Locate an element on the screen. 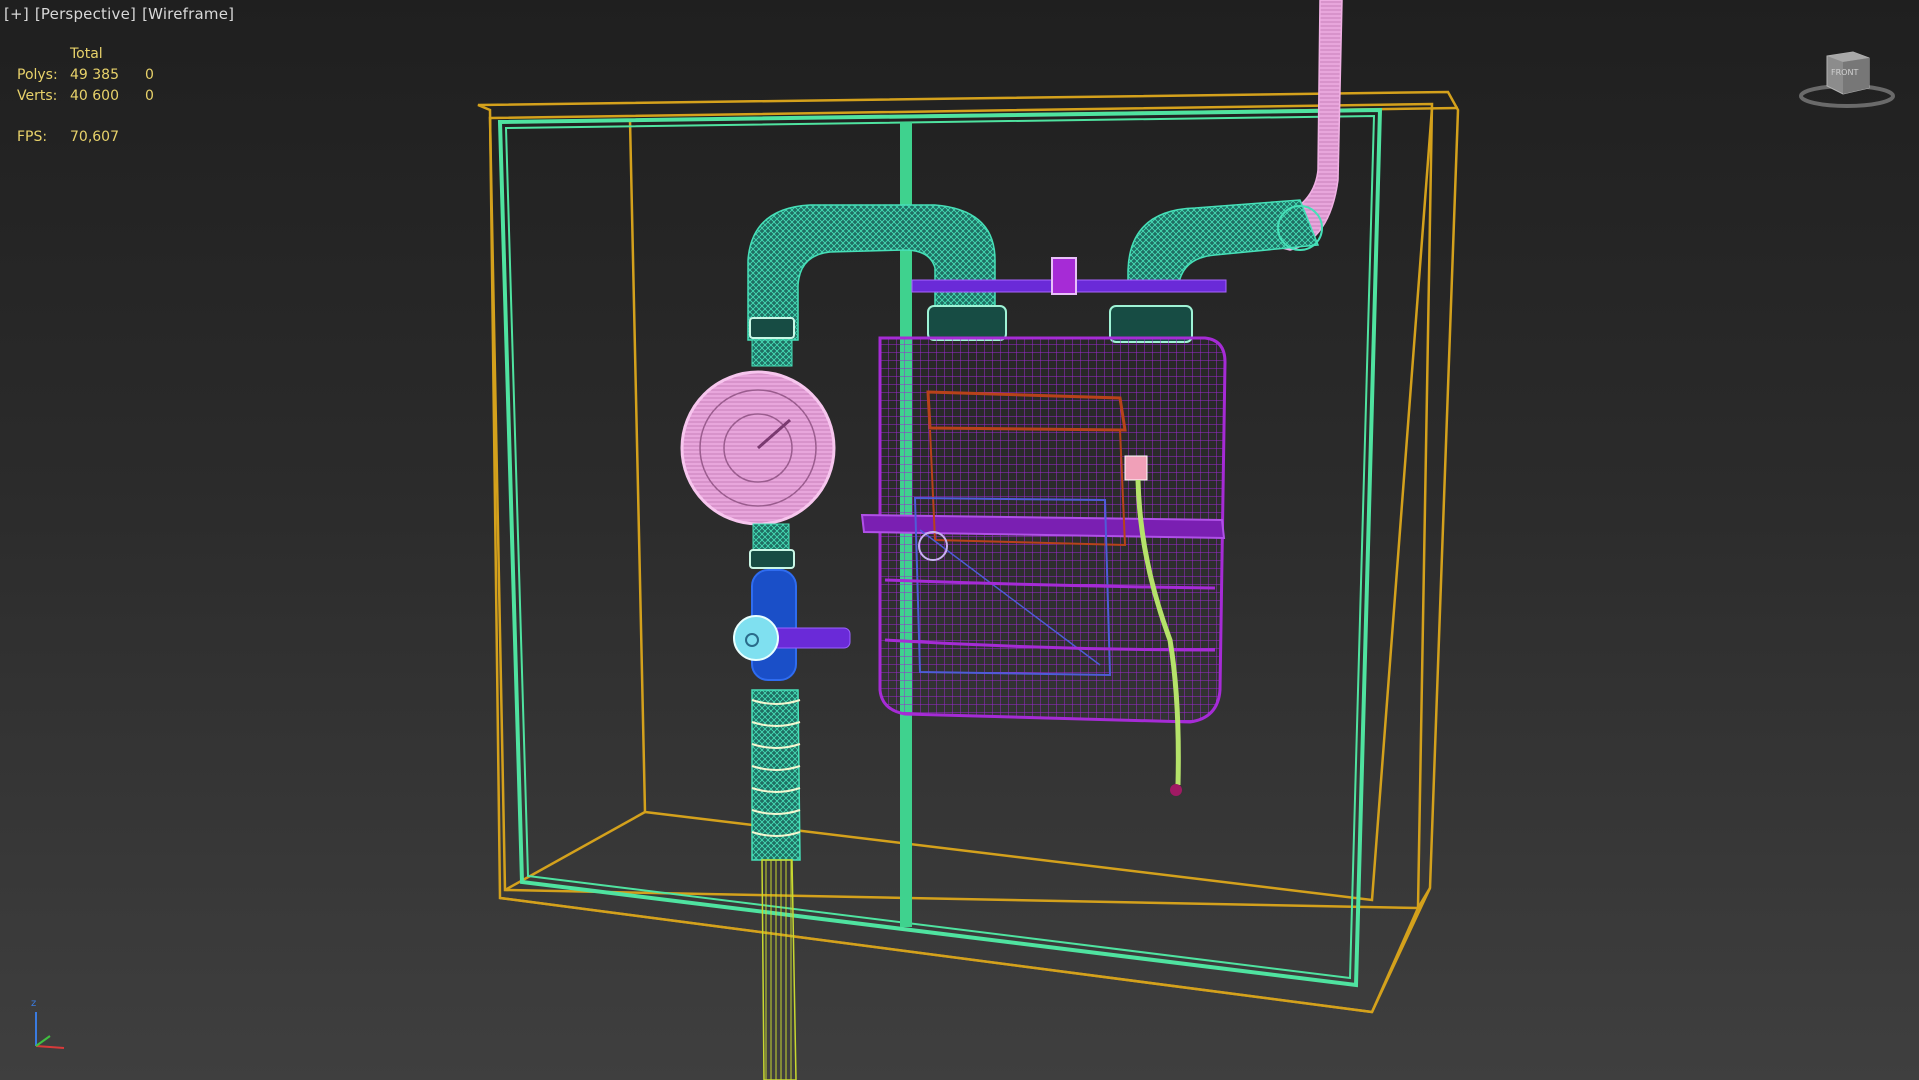  viewcube-face-label: FRONT is located at coordinates (1845, 72).